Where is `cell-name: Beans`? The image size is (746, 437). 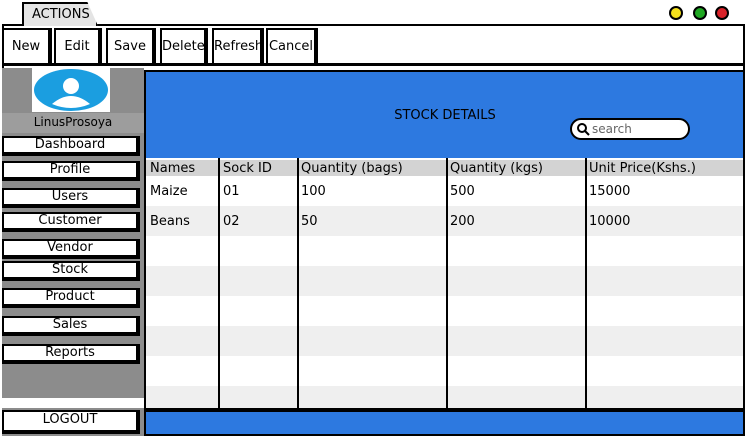
cell-name: Beans is located at coordinates (170, 221).